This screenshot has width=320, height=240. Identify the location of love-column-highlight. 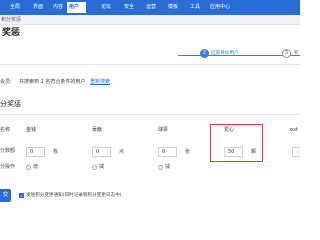
(236, 143).